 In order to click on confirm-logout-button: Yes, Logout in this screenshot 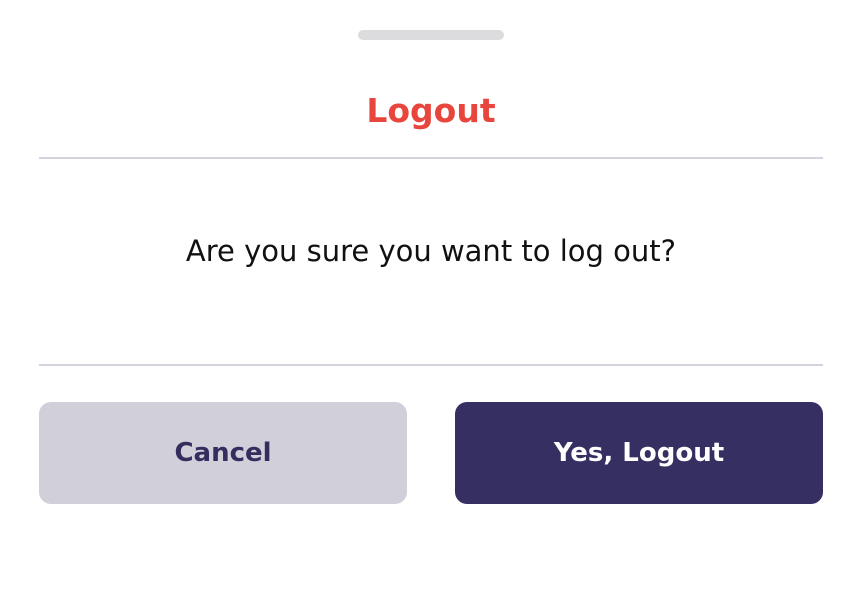, I will do `click(639, 453)`.